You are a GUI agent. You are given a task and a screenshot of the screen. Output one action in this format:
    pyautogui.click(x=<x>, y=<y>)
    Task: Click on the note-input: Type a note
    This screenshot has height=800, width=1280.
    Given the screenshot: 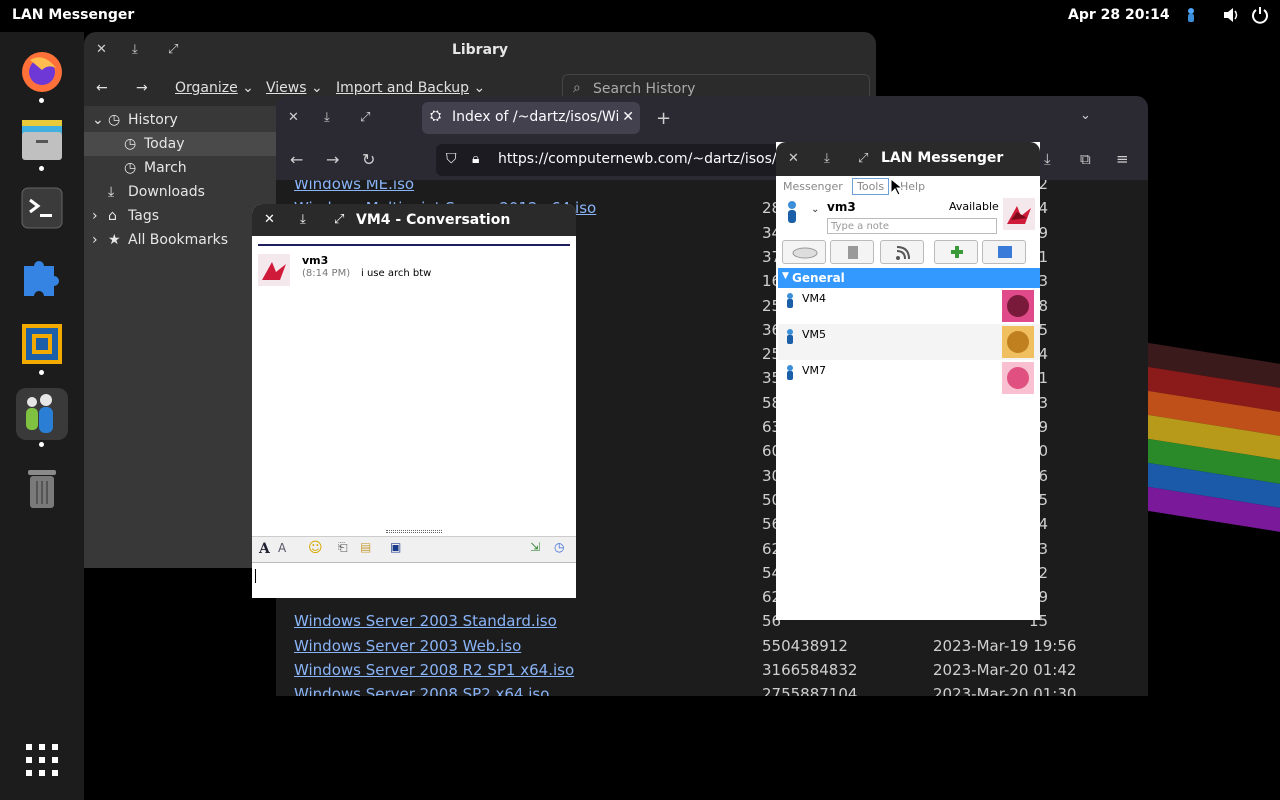 What is the action you would take?
    pyautogui.click(x=912, y=226)
    